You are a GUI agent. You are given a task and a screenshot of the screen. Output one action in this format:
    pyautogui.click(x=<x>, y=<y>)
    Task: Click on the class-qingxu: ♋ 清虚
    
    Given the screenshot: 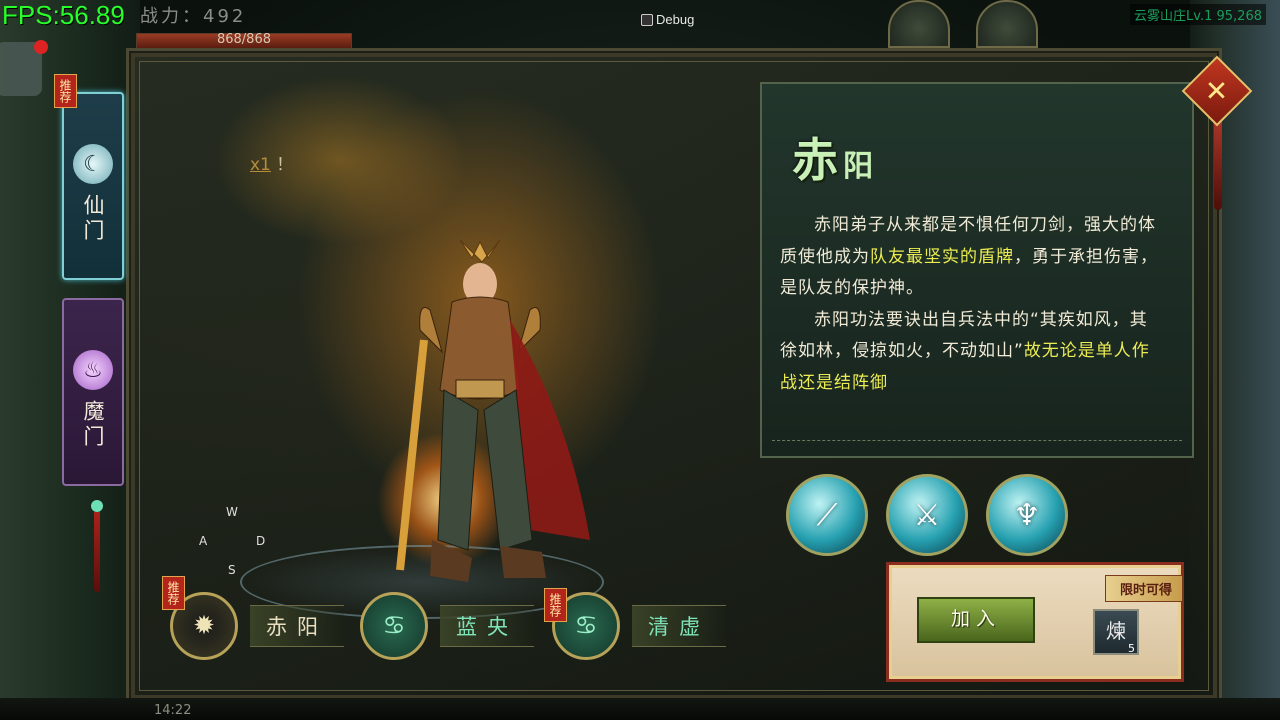 What is the action you would take?
    pyautogui.click(x=639, y=626)
    